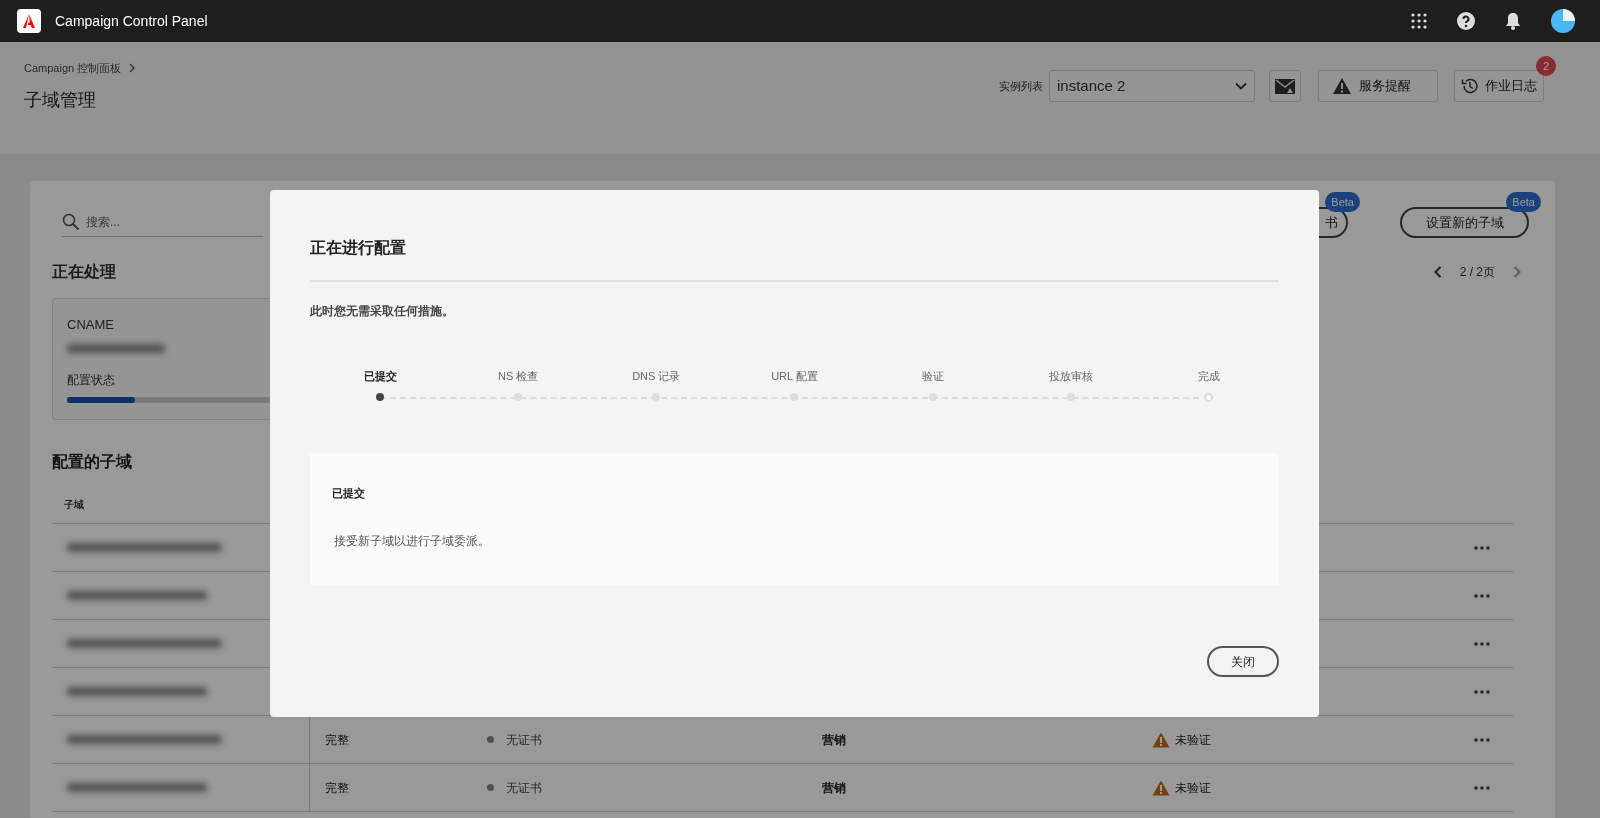  Describe the element at coordinates (1477, 272) in the screenshot. I see `page-indicator: 2 / 2页` at that location.